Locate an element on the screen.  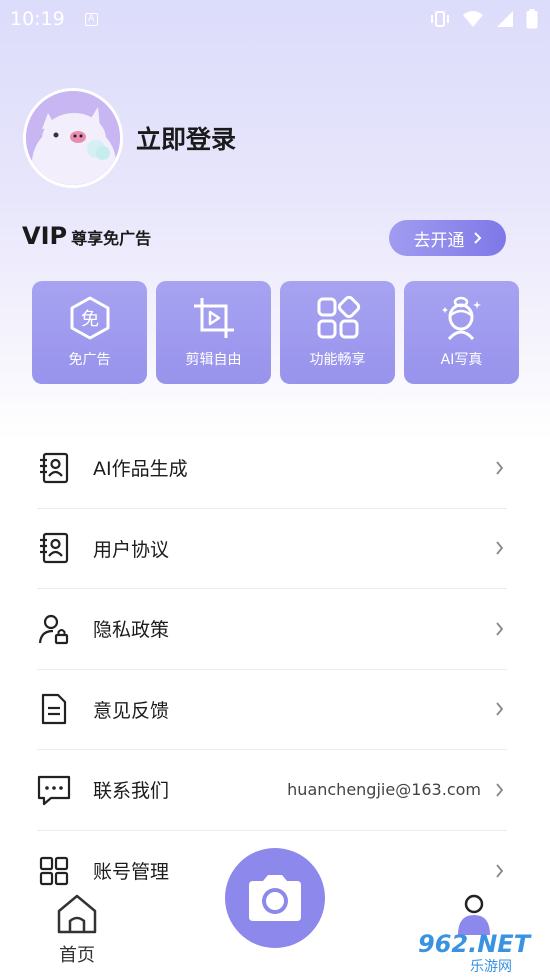
menu-label: 账号管理 is located at coordinates (131, 872).